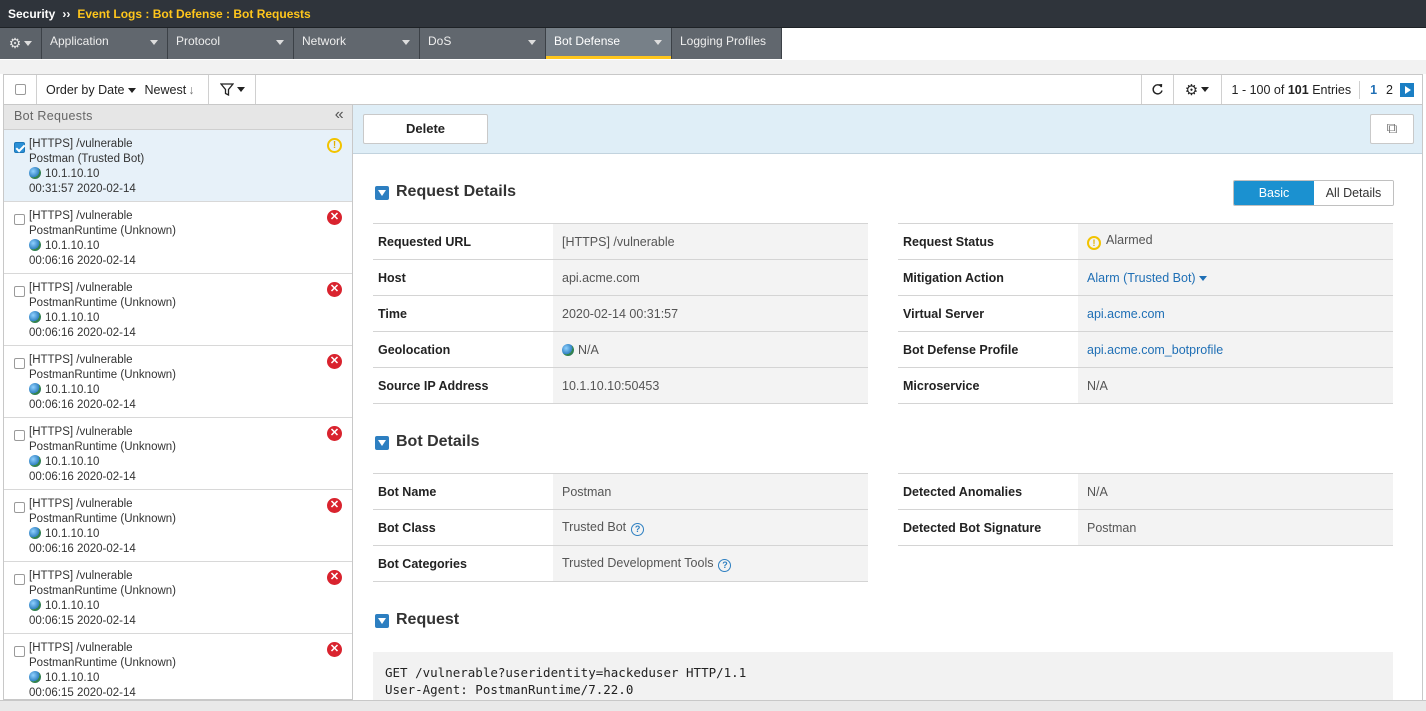 The height and width of the screenshot is (711, 1426). I want to click on open-in-new-window-button: ⧉, so click(1392, 129).